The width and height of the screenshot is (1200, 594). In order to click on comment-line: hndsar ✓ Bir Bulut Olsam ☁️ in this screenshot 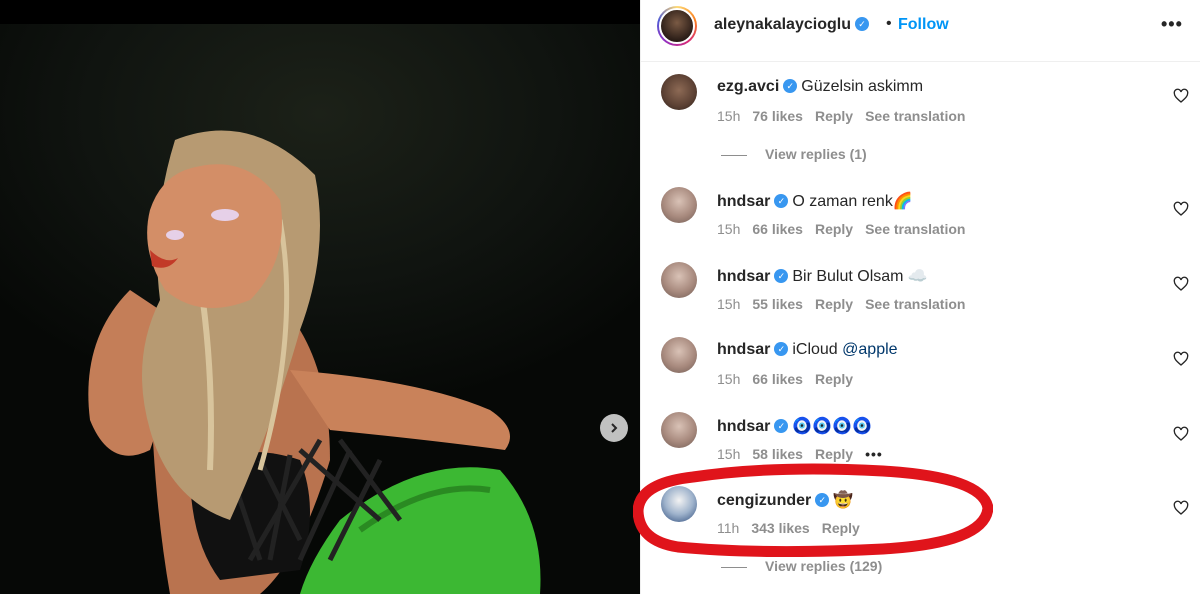, I will do `click(822, 276)`.